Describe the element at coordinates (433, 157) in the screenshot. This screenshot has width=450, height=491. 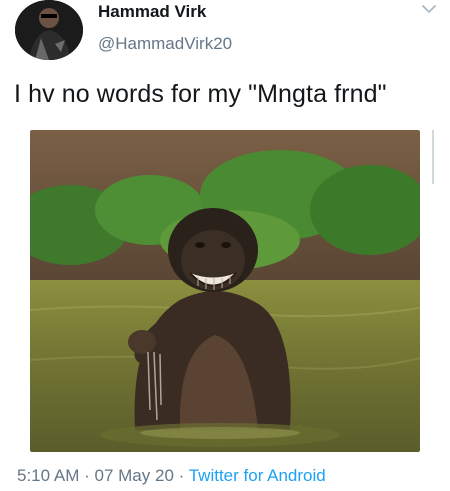
I see `divider` at that location.